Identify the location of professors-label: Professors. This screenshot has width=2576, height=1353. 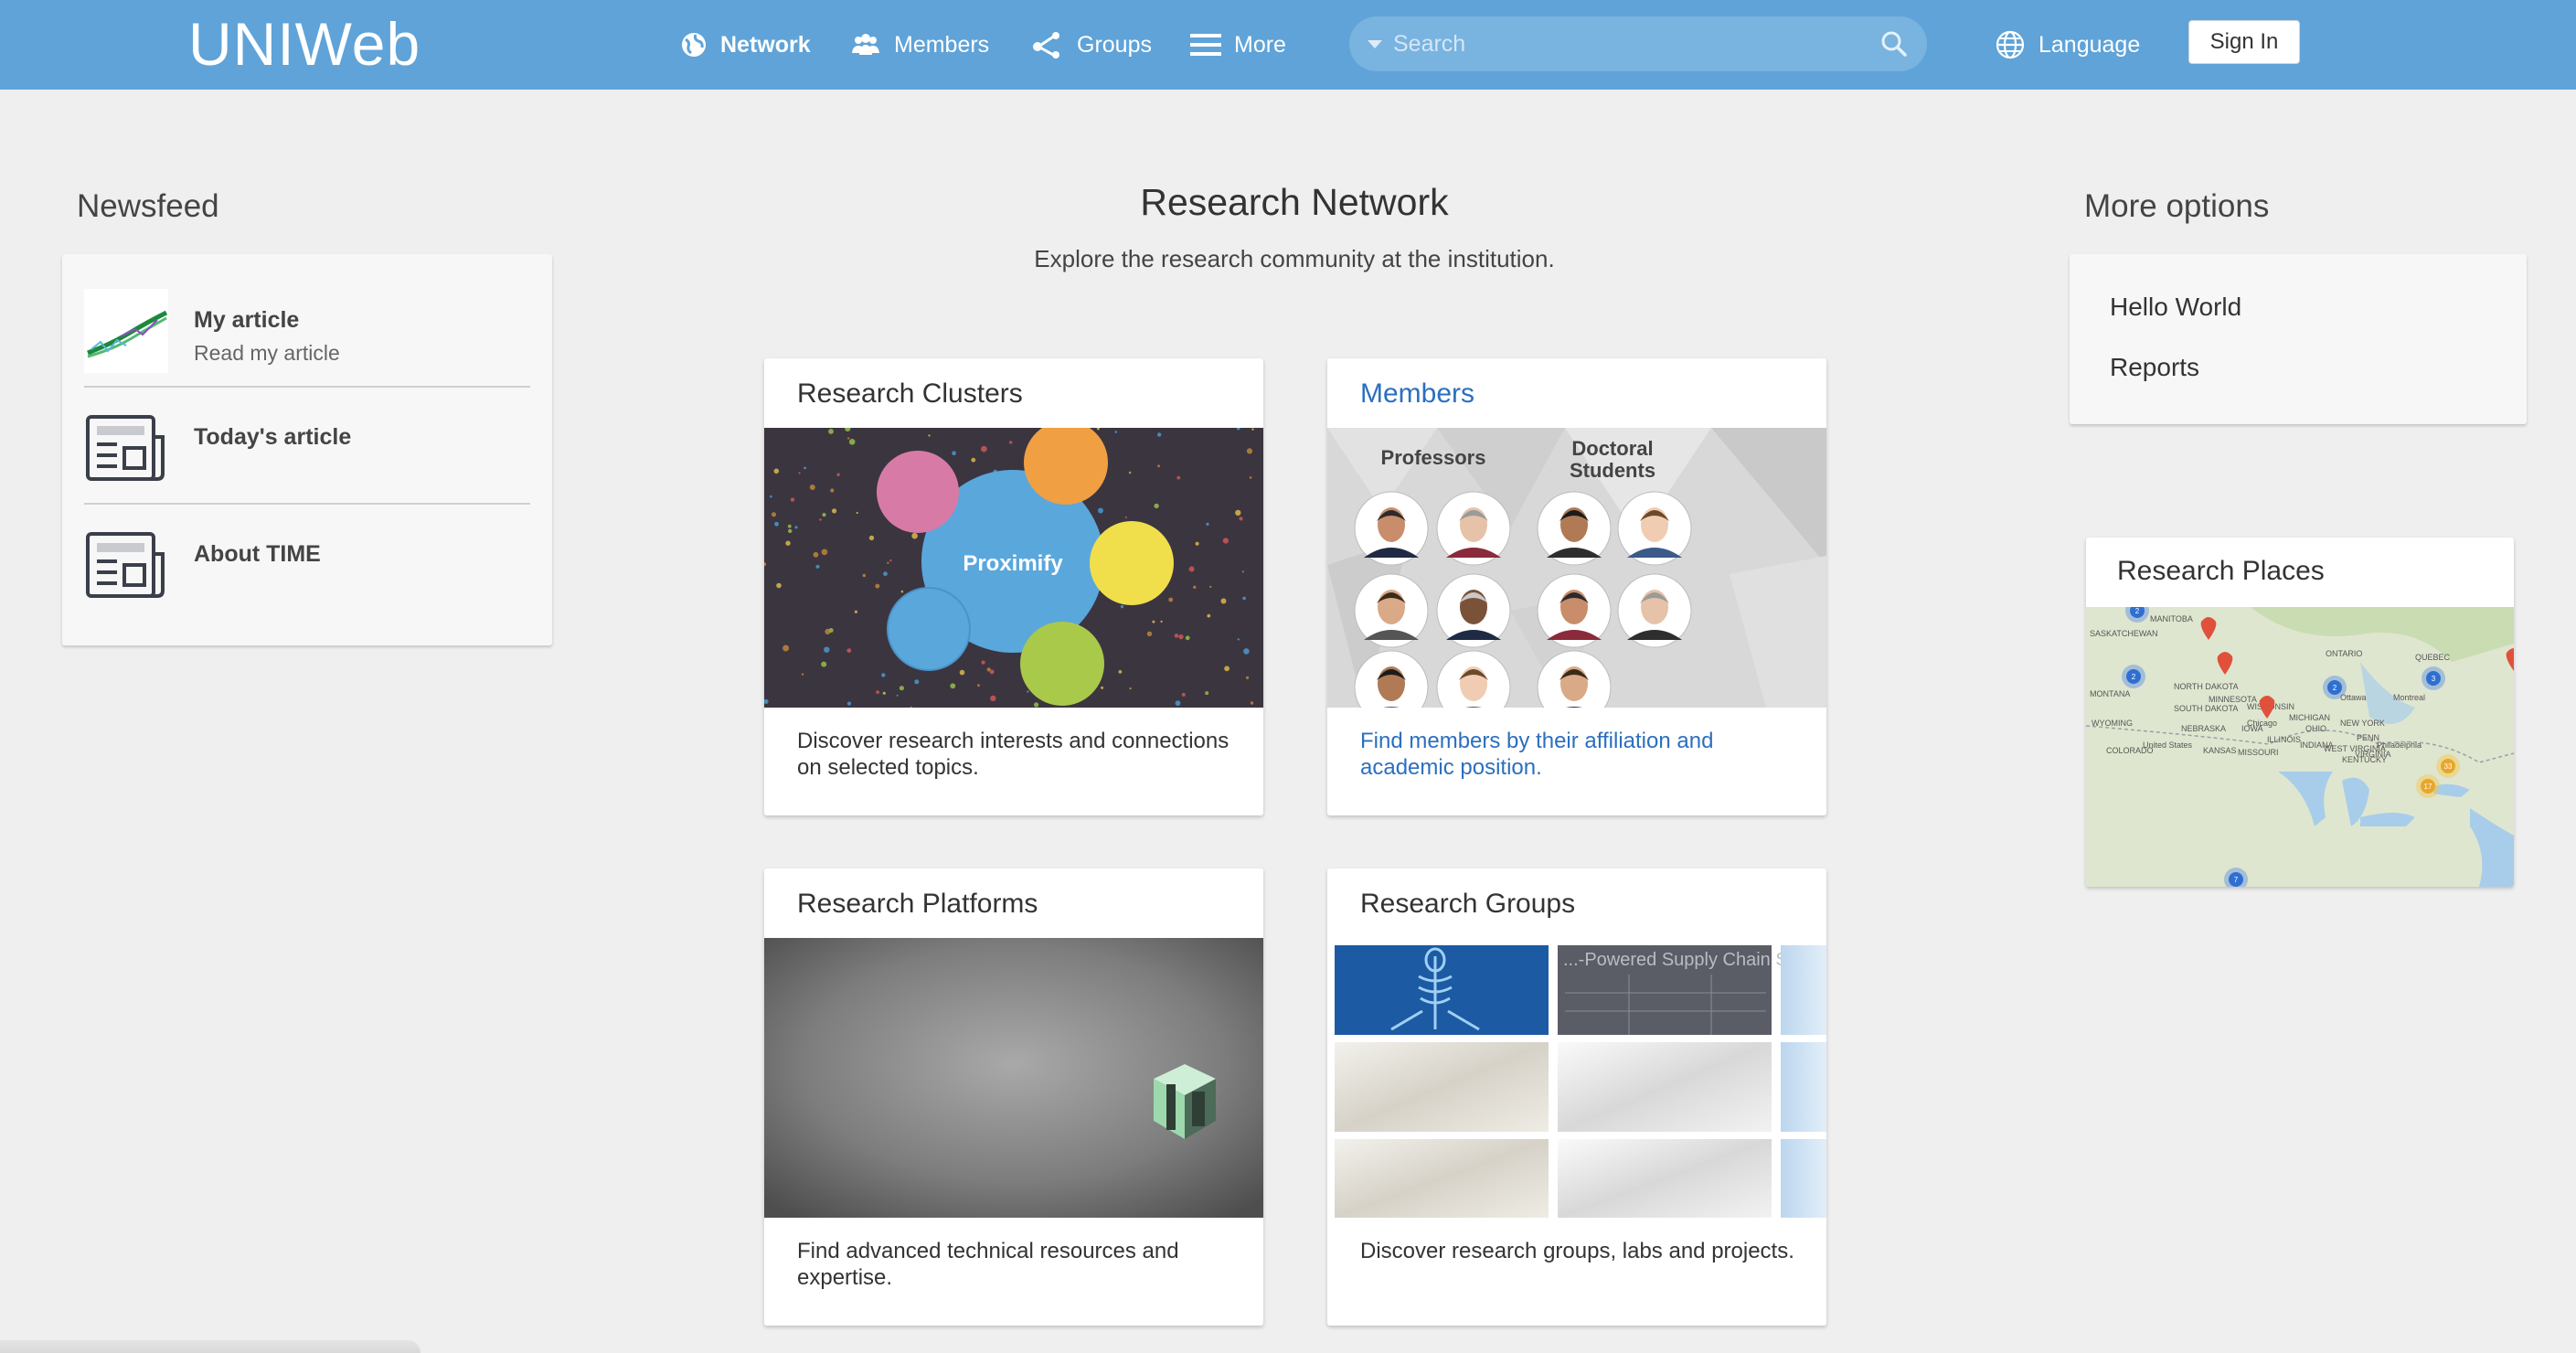
(1433, 457).